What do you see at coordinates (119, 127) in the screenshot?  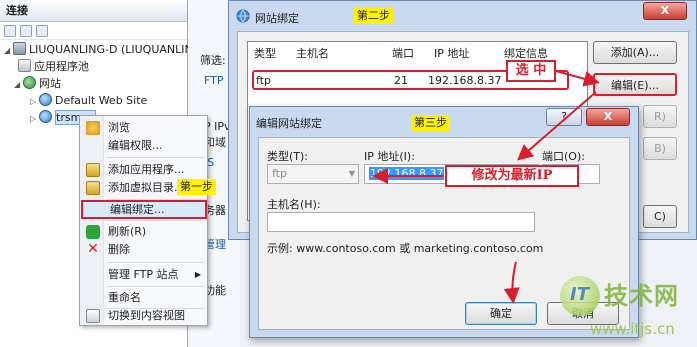 I see `menu-item-label: 浏览` at bounding box center [119, 127].